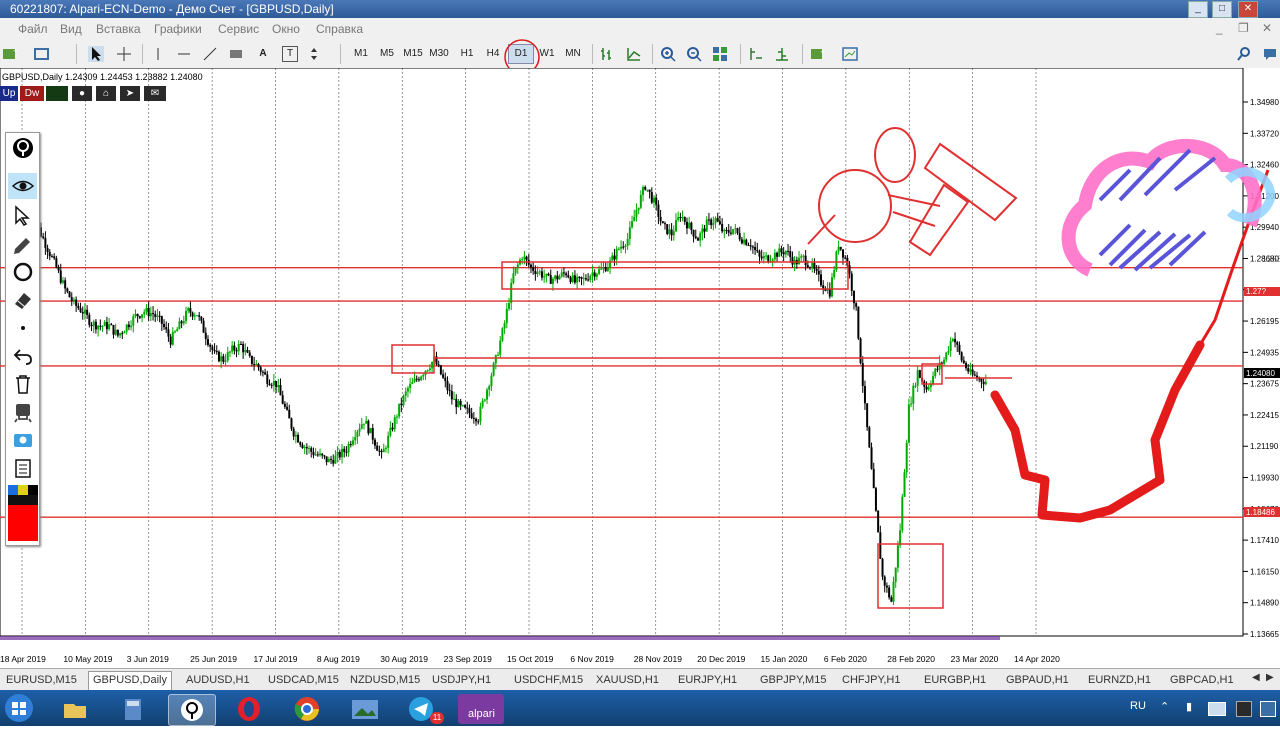 The width and height of the screenshot is (1280, 730). Describe the element at coordinates (238, 29) in the screenshot. I see `menu-tools: Сервис` at that location.